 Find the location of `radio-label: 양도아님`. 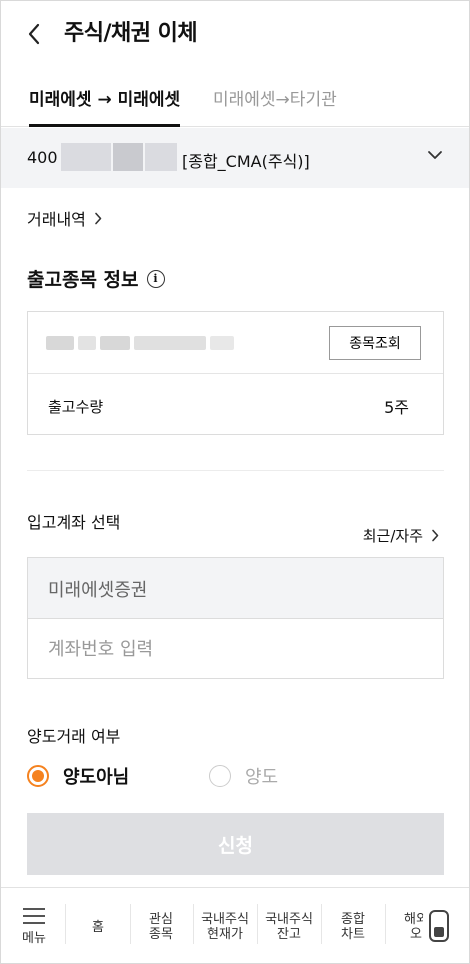

radio-label: 양도아님 is located at coordinates (96, 777).